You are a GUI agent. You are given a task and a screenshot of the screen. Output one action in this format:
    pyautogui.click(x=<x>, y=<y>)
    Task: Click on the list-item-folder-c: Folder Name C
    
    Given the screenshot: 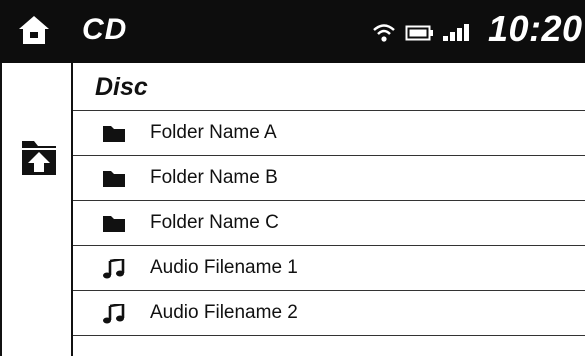 What is the action you would take?
    pyautogui.click(x=329, y=223)
    